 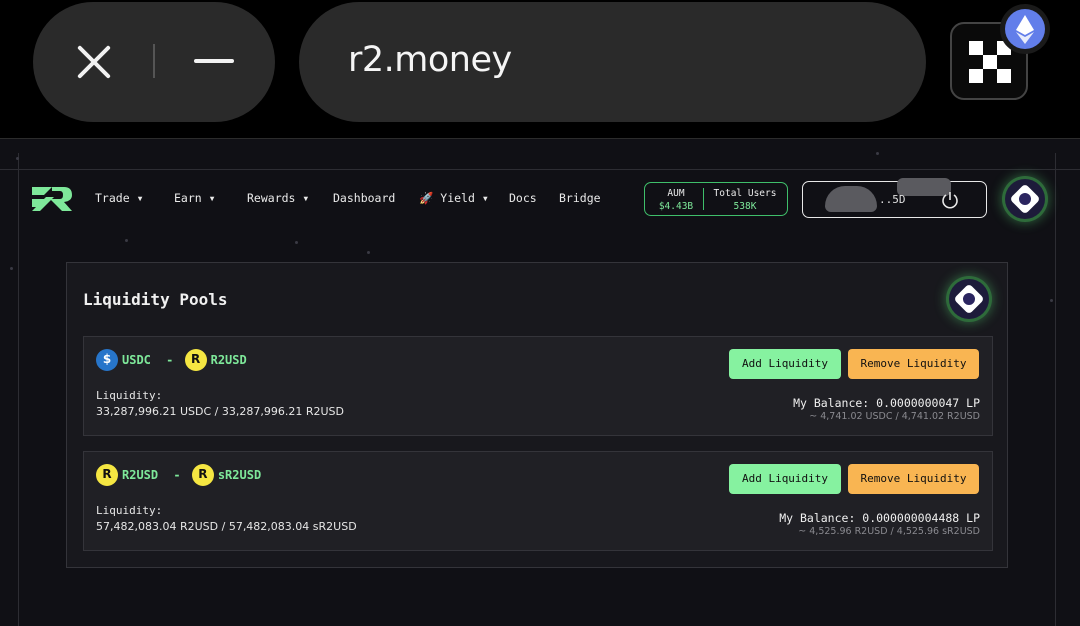 What do you see at coordinates (879, 518) in the screenshot?
I see `my-balance: My Balance: 0.000000004488 LP` at bounding box center [879, 518].